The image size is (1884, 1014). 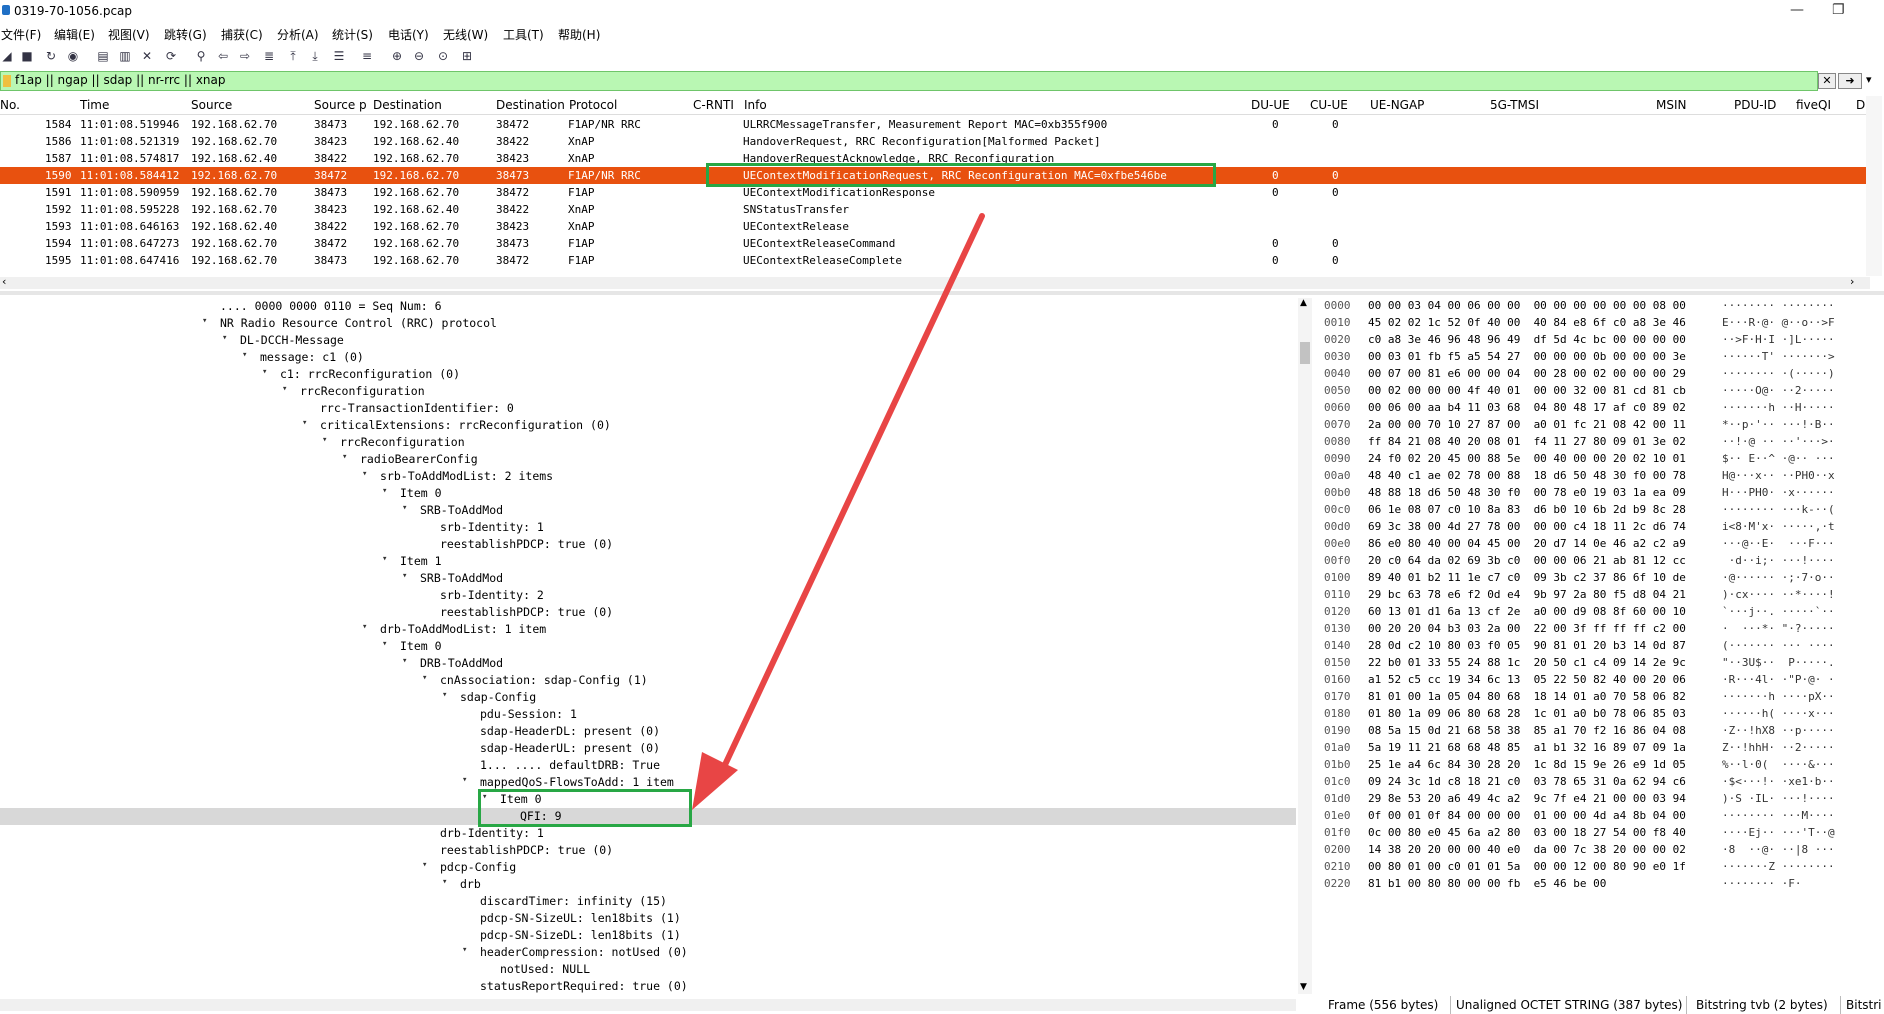 What do you see at coordinates (755, 105) in the screenshot?
I see `col-info: Info` at bounding box center [755, 105].